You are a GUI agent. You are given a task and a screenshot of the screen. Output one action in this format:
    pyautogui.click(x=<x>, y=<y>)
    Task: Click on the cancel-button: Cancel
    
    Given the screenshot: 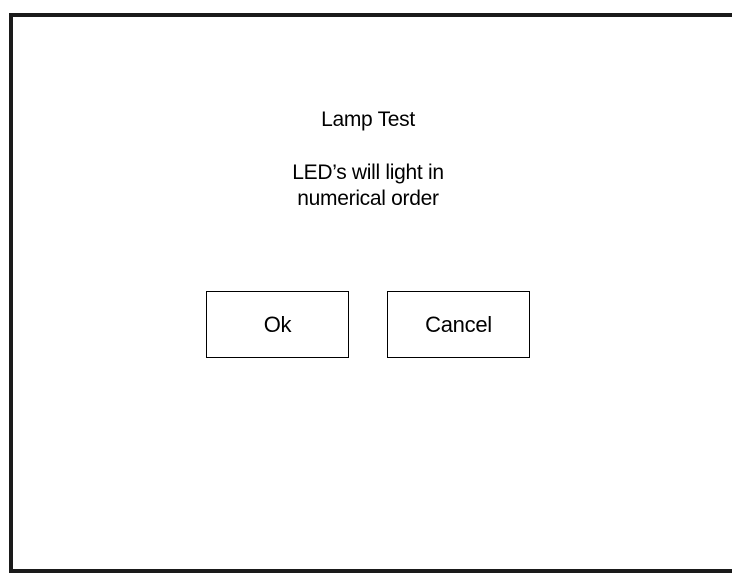 What is the action you would take?
    pyautogui.click(x=458, y=324)
    